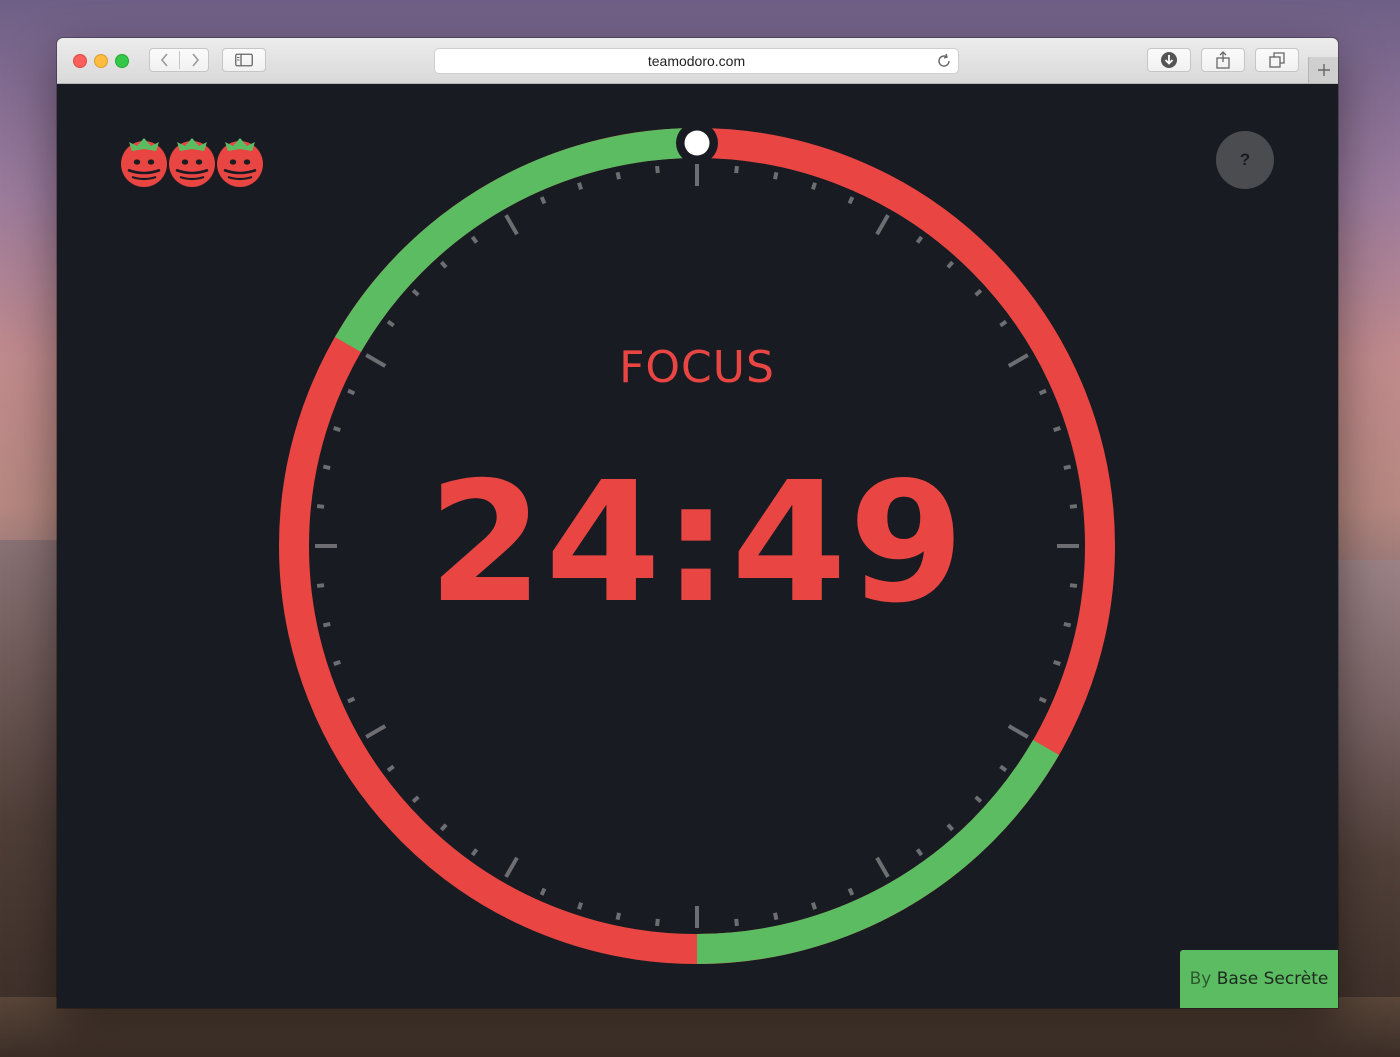  I want to click on chevron-right-icon, so click(196, 60).